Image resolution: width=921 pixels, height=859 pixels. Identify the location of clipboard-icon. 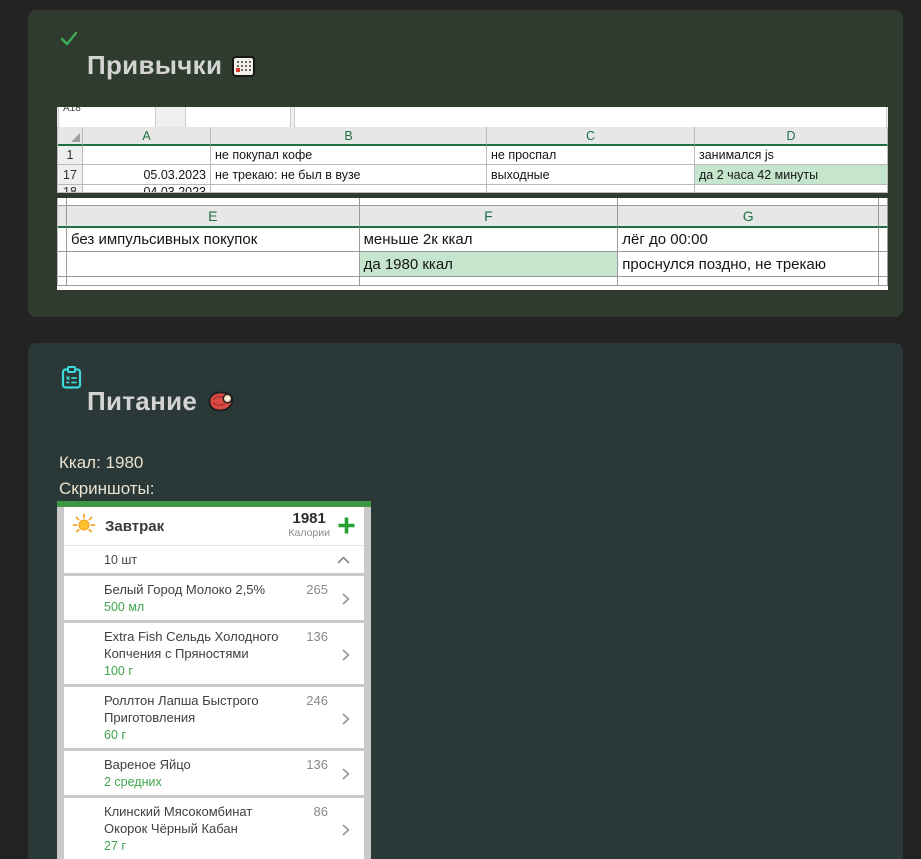
(71, 380).